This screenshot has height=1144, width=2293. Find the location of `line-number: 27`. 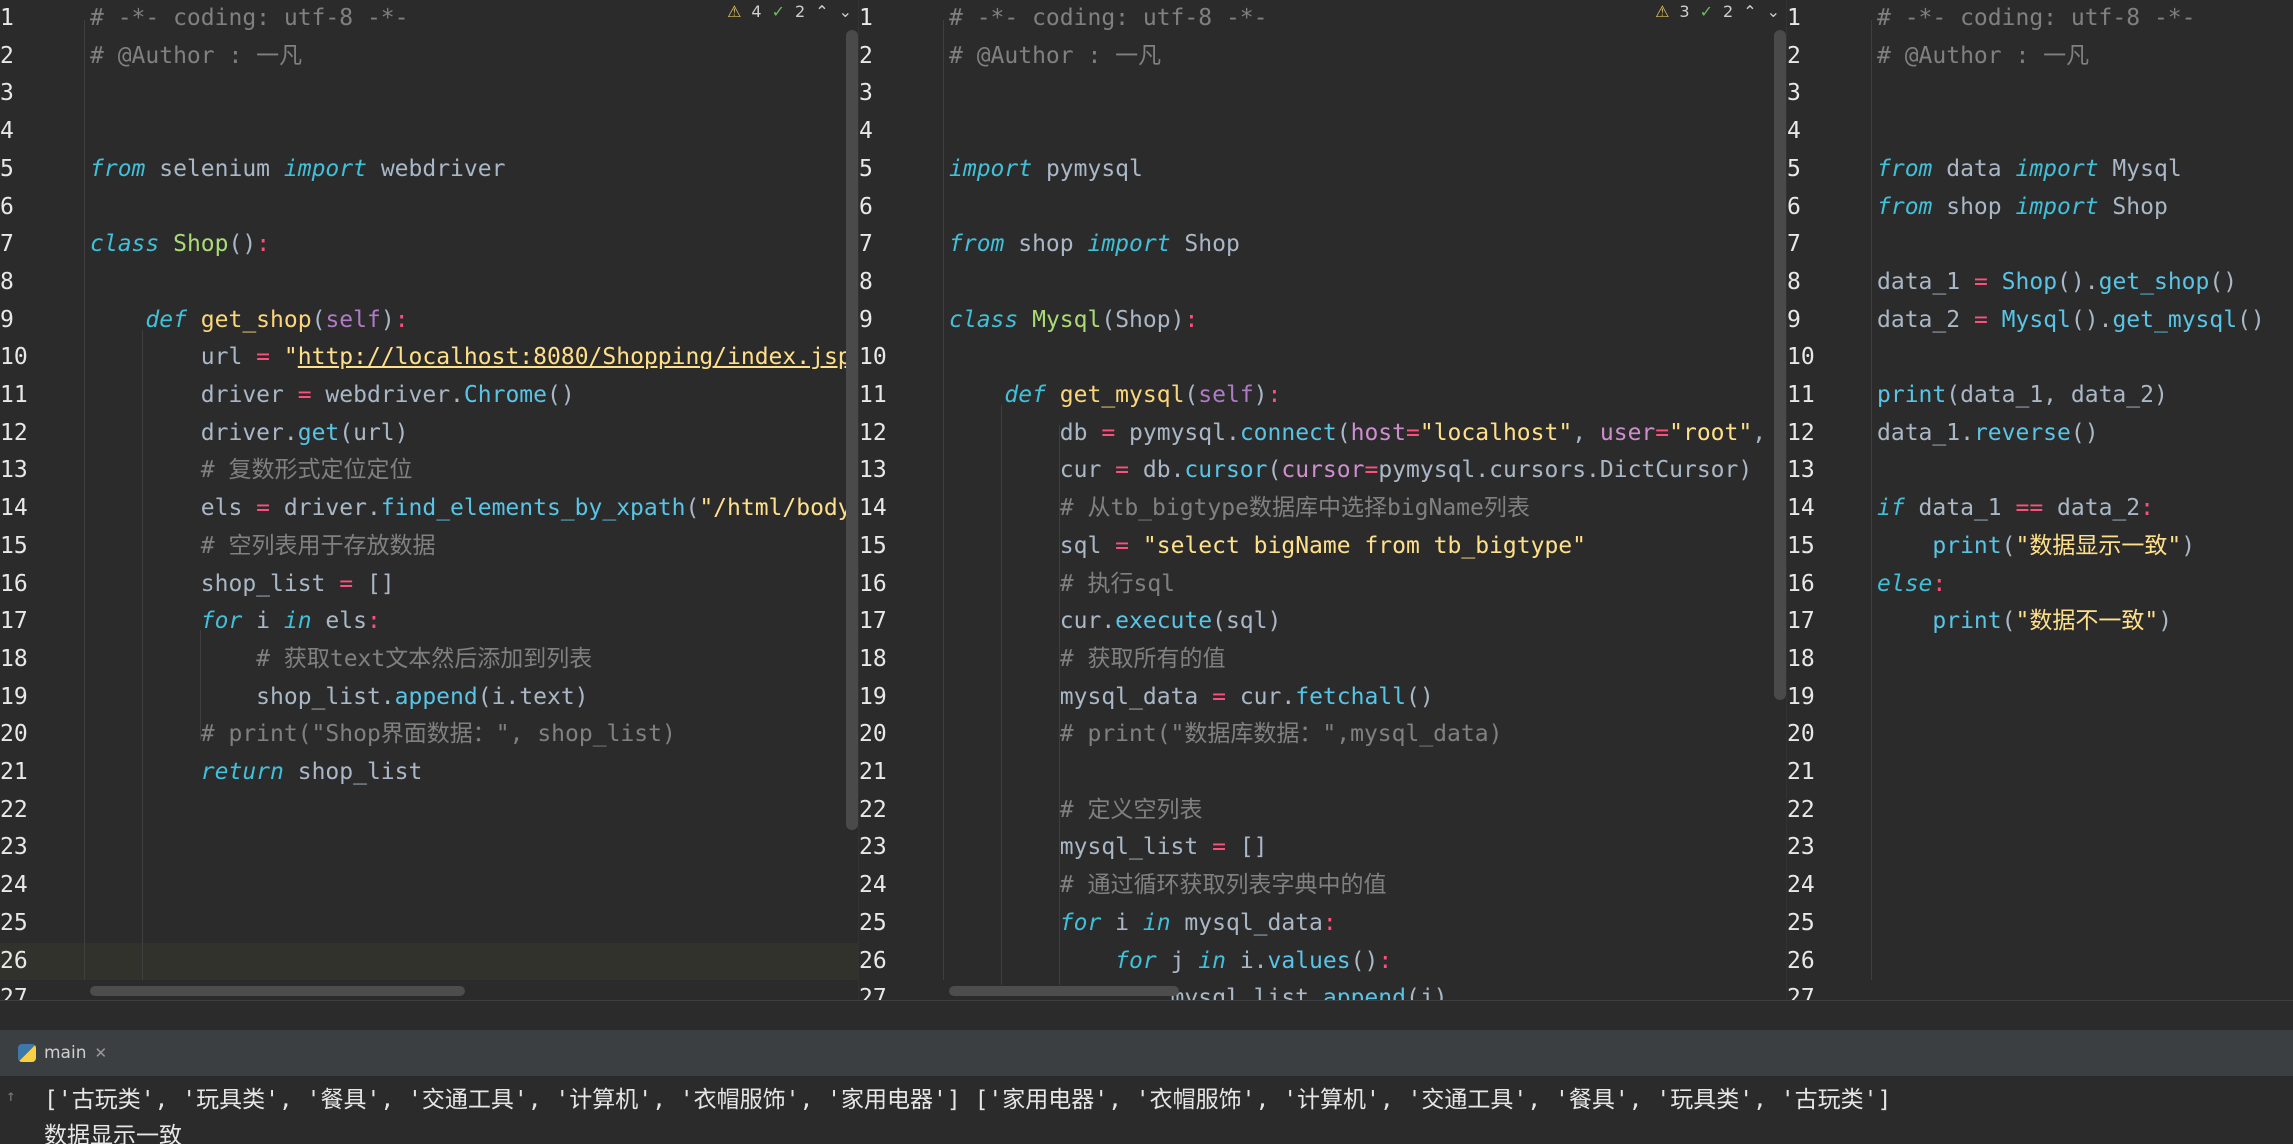

line-number: 27 is located at coordinates (876, 990).